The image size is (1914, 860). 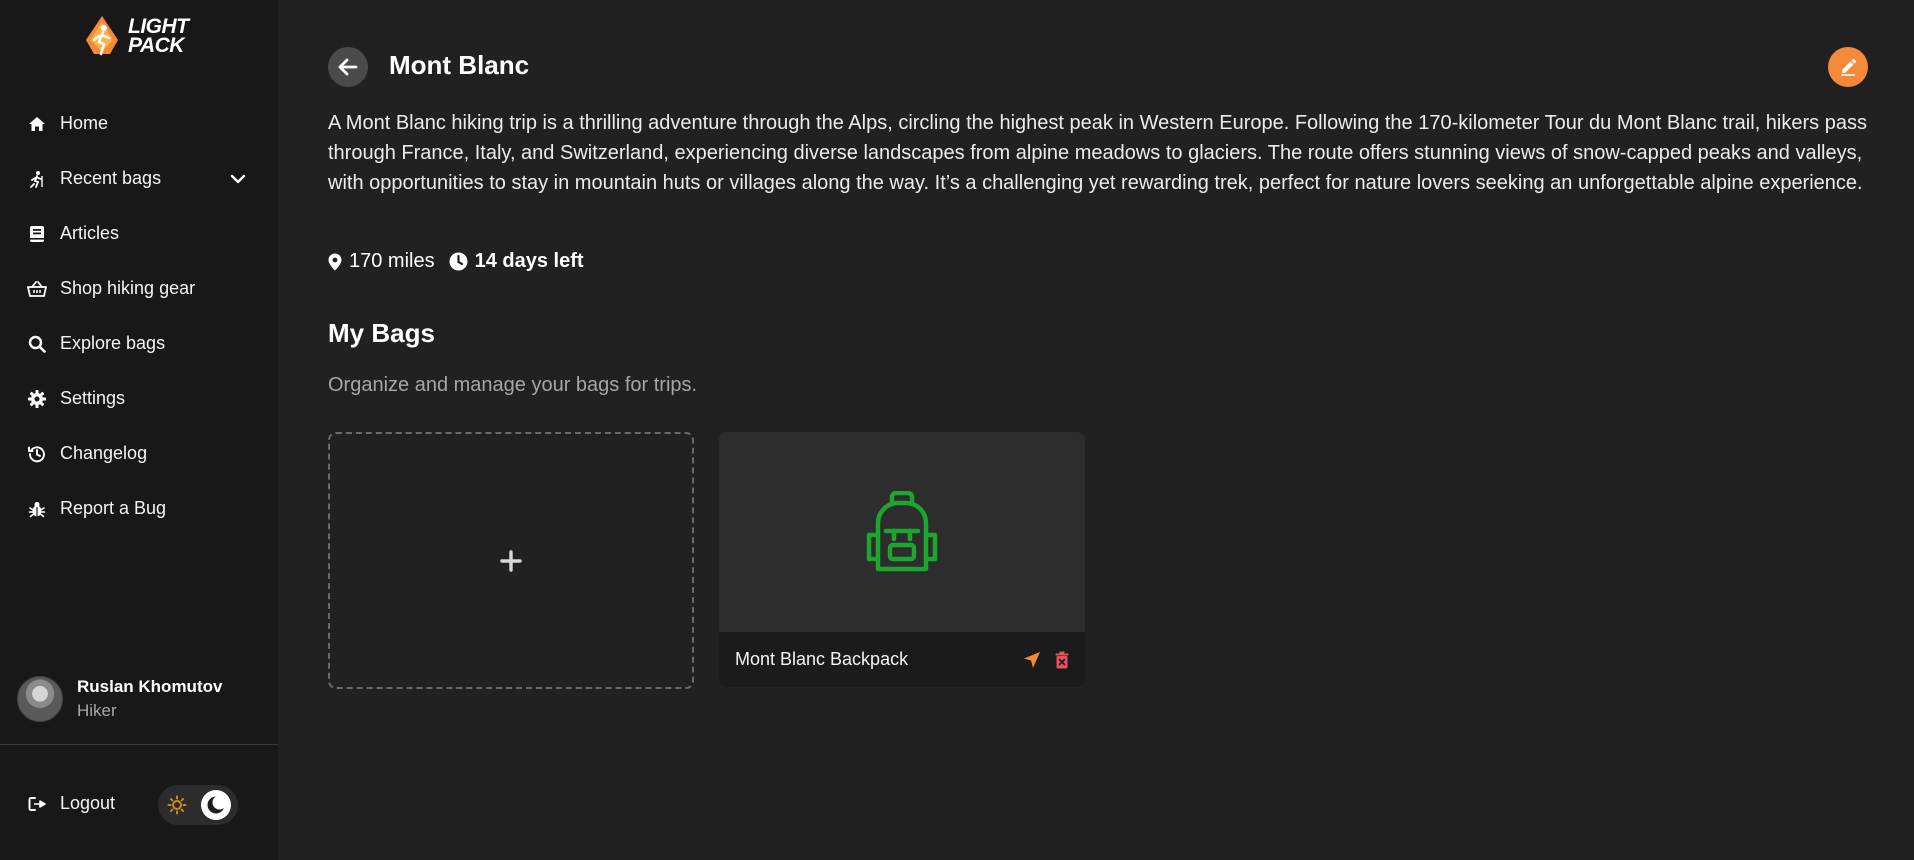 I want to click on sidebar-item-shop: Shop hiking gear, so click(x=139, y=288).